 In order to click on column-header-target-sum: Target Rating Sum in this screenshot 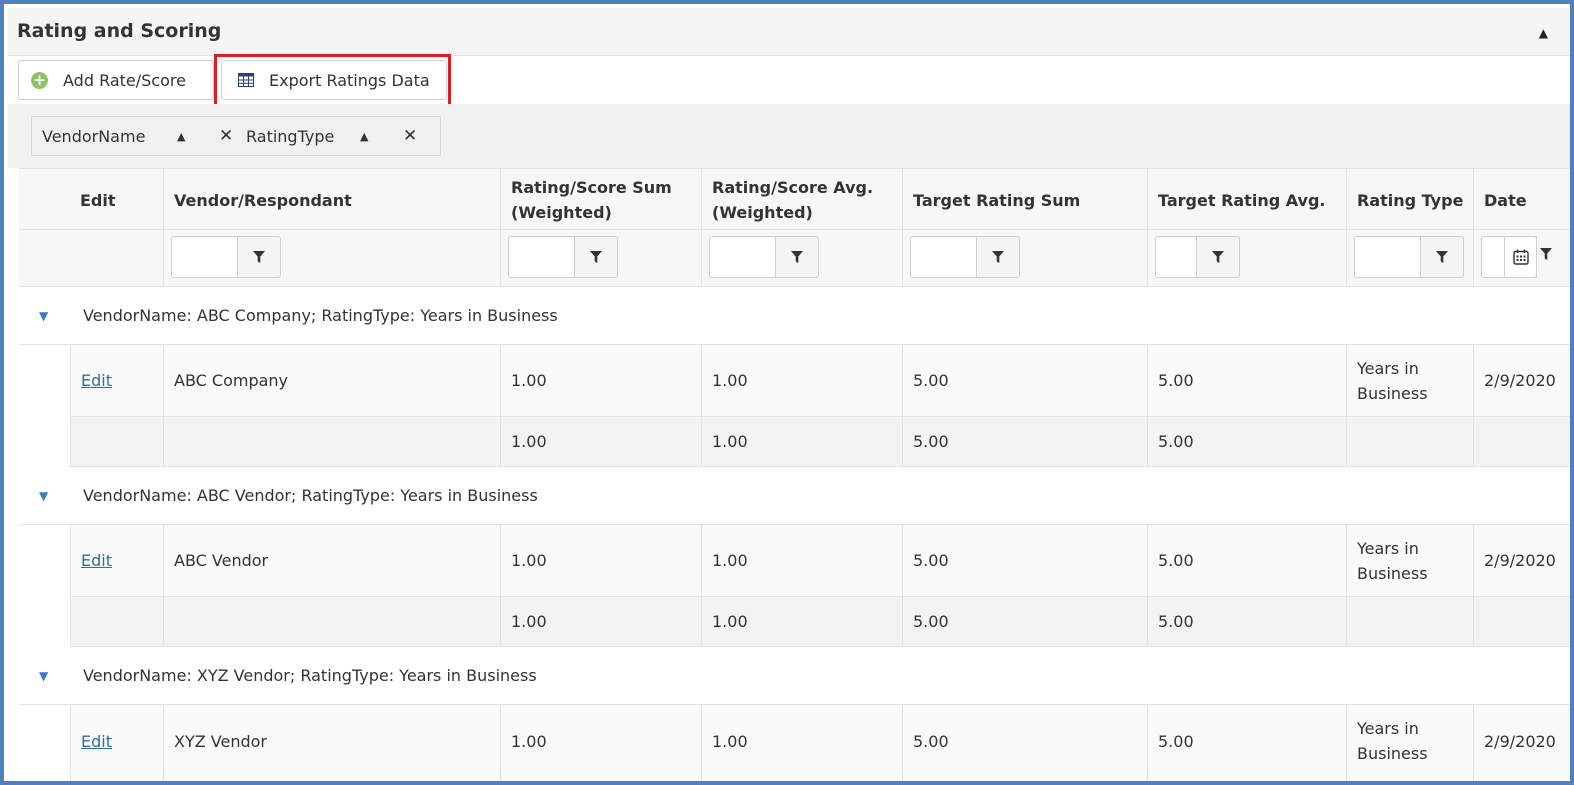, I will do `click(1024, 200)`.